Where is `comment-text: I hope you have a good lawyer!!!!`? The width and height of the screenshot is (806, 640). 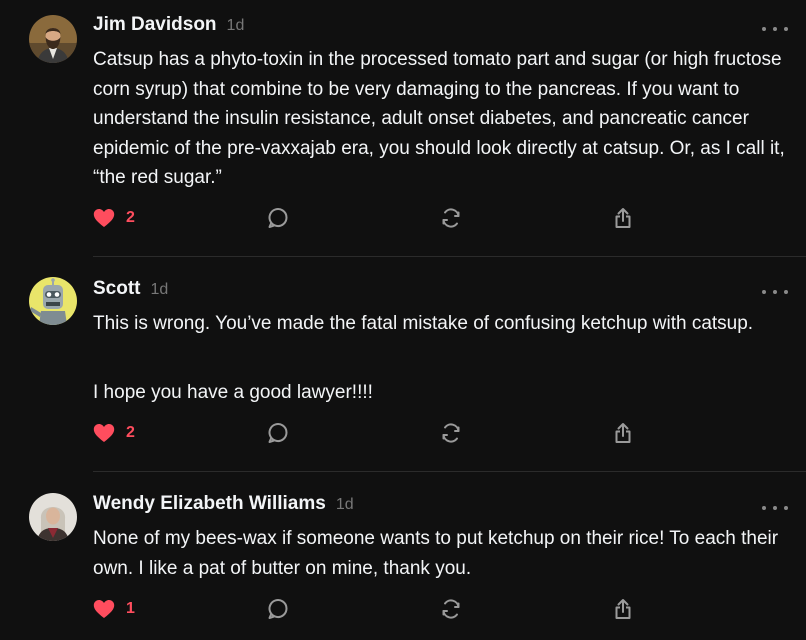
comment-text: I hope you have a good lawyer!!!! is located at coordinates (233, 392).